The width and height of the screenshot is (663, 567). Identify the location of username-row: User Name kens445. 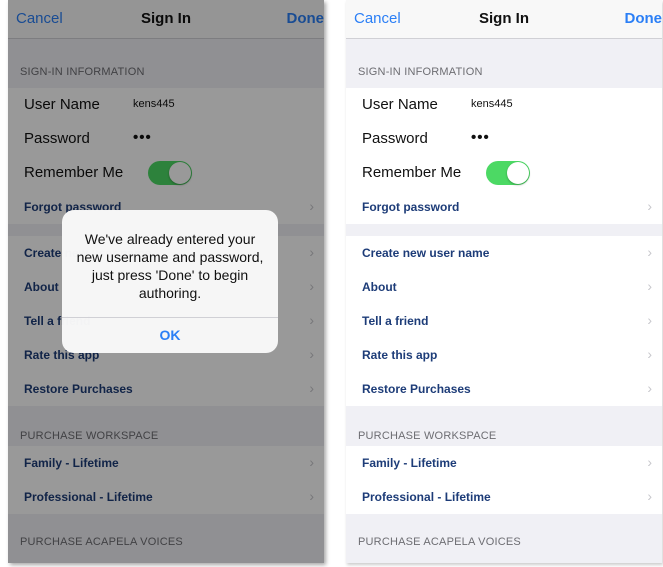
(504, 105).